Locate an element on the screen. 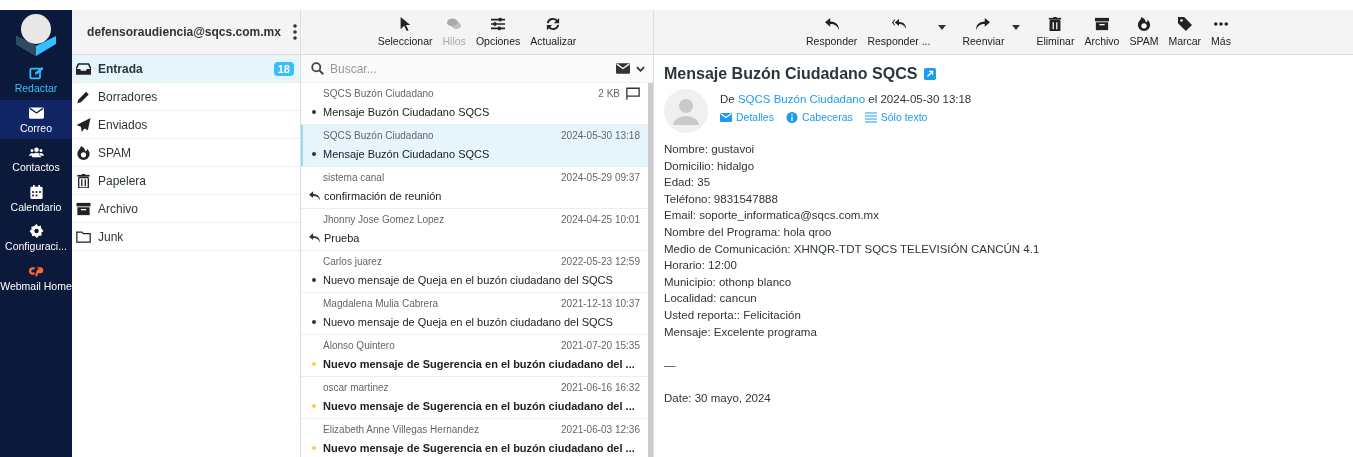  message-date: 2024-05-29 09:37 is located at coordinates (600, 177).